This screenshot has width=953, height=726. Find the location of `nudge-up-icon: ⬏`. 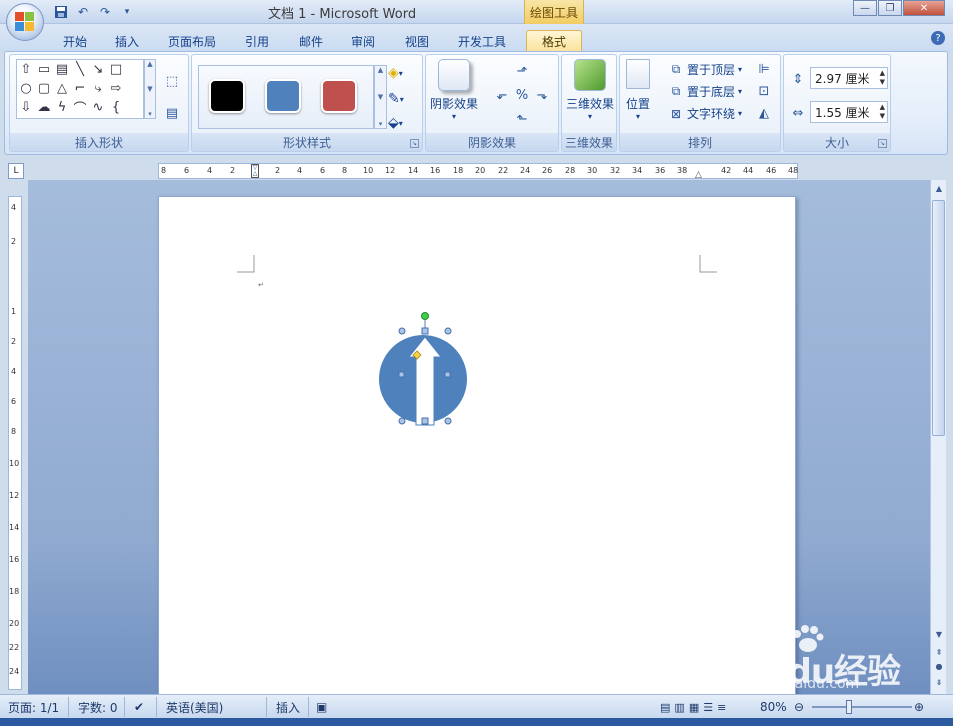

nudge-up-icon: ⬏ is located at coordinates (522, 71).